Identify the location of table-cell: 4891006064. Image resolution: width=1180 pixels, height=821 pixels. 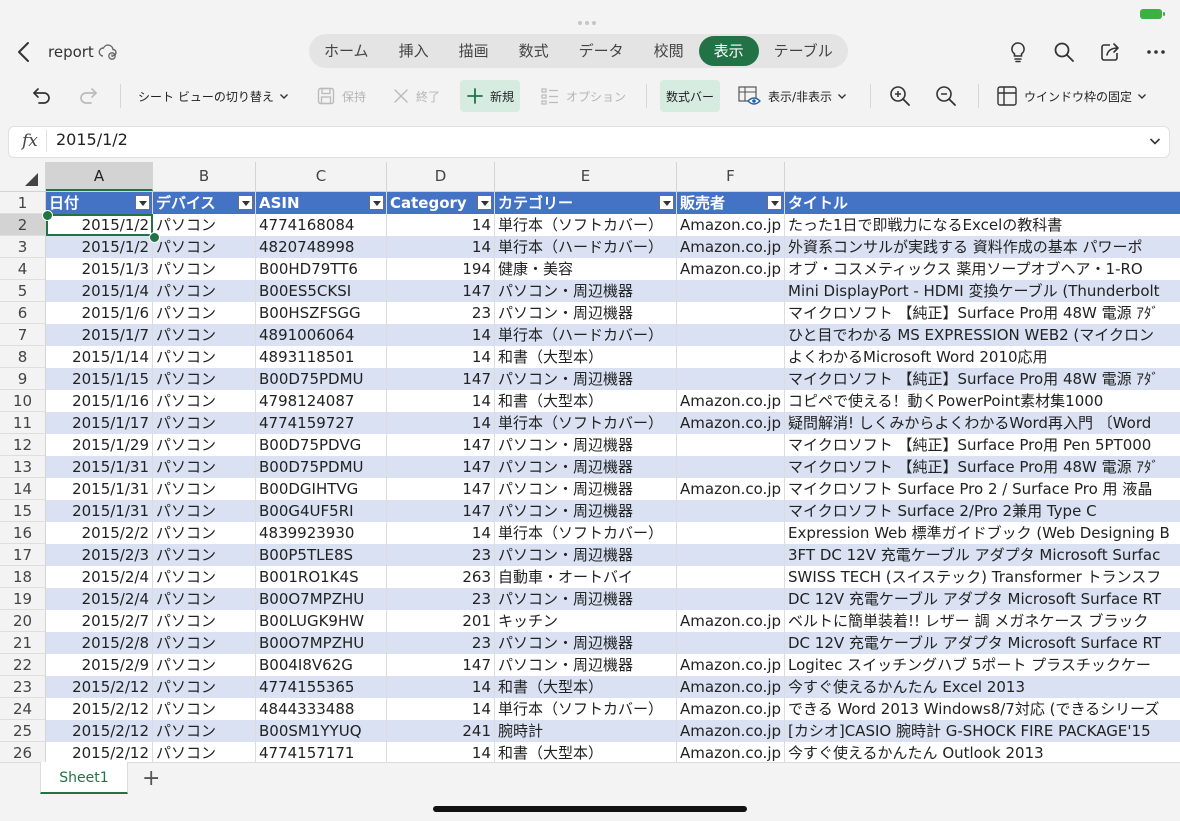
(321, 335).